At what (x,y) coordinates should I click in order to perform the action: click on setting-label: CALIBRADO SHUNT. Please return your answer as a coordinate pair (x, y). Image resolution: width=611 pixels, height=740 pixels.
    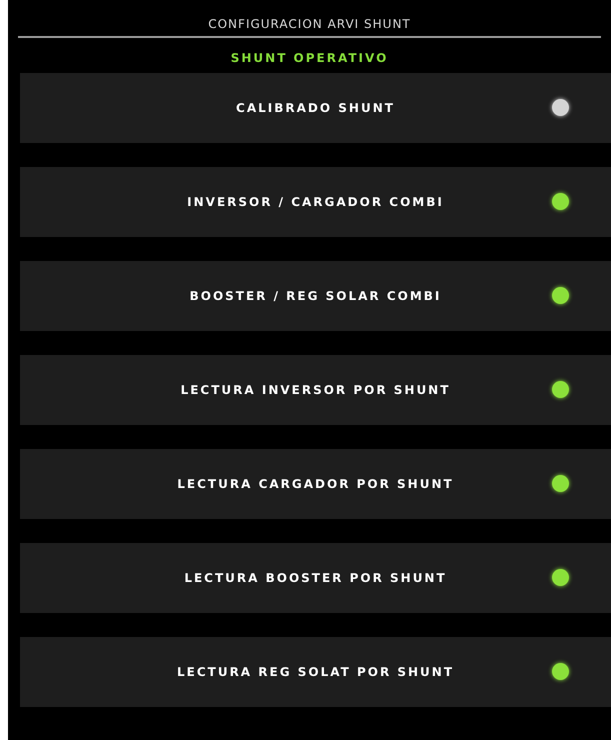
    Looking at the image, I should click on (315, 108).